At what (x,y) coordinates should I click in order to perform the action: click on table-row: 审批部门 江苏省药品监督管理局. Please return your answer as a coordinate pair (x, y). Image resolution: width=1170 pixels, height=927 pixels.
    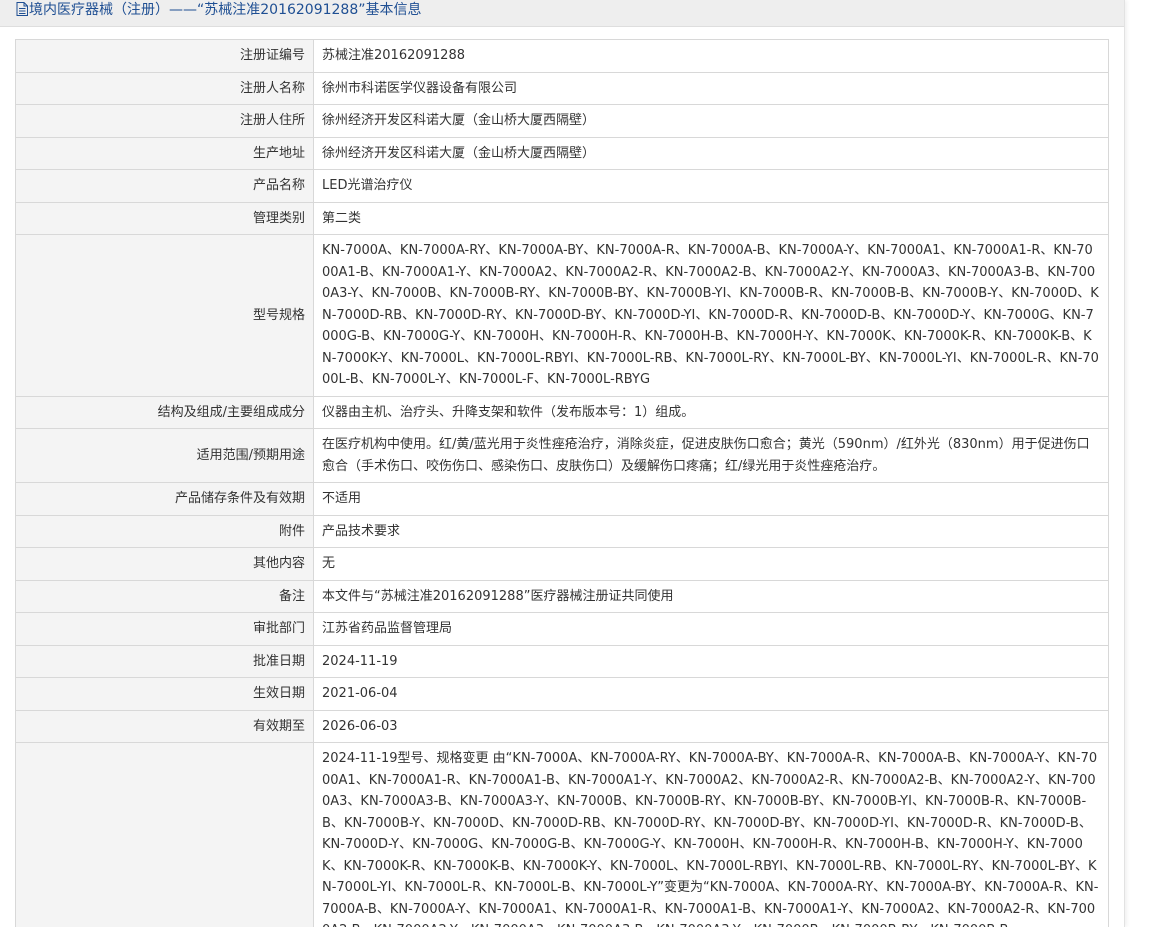
    Looking at the image, I should click on (562, 629).